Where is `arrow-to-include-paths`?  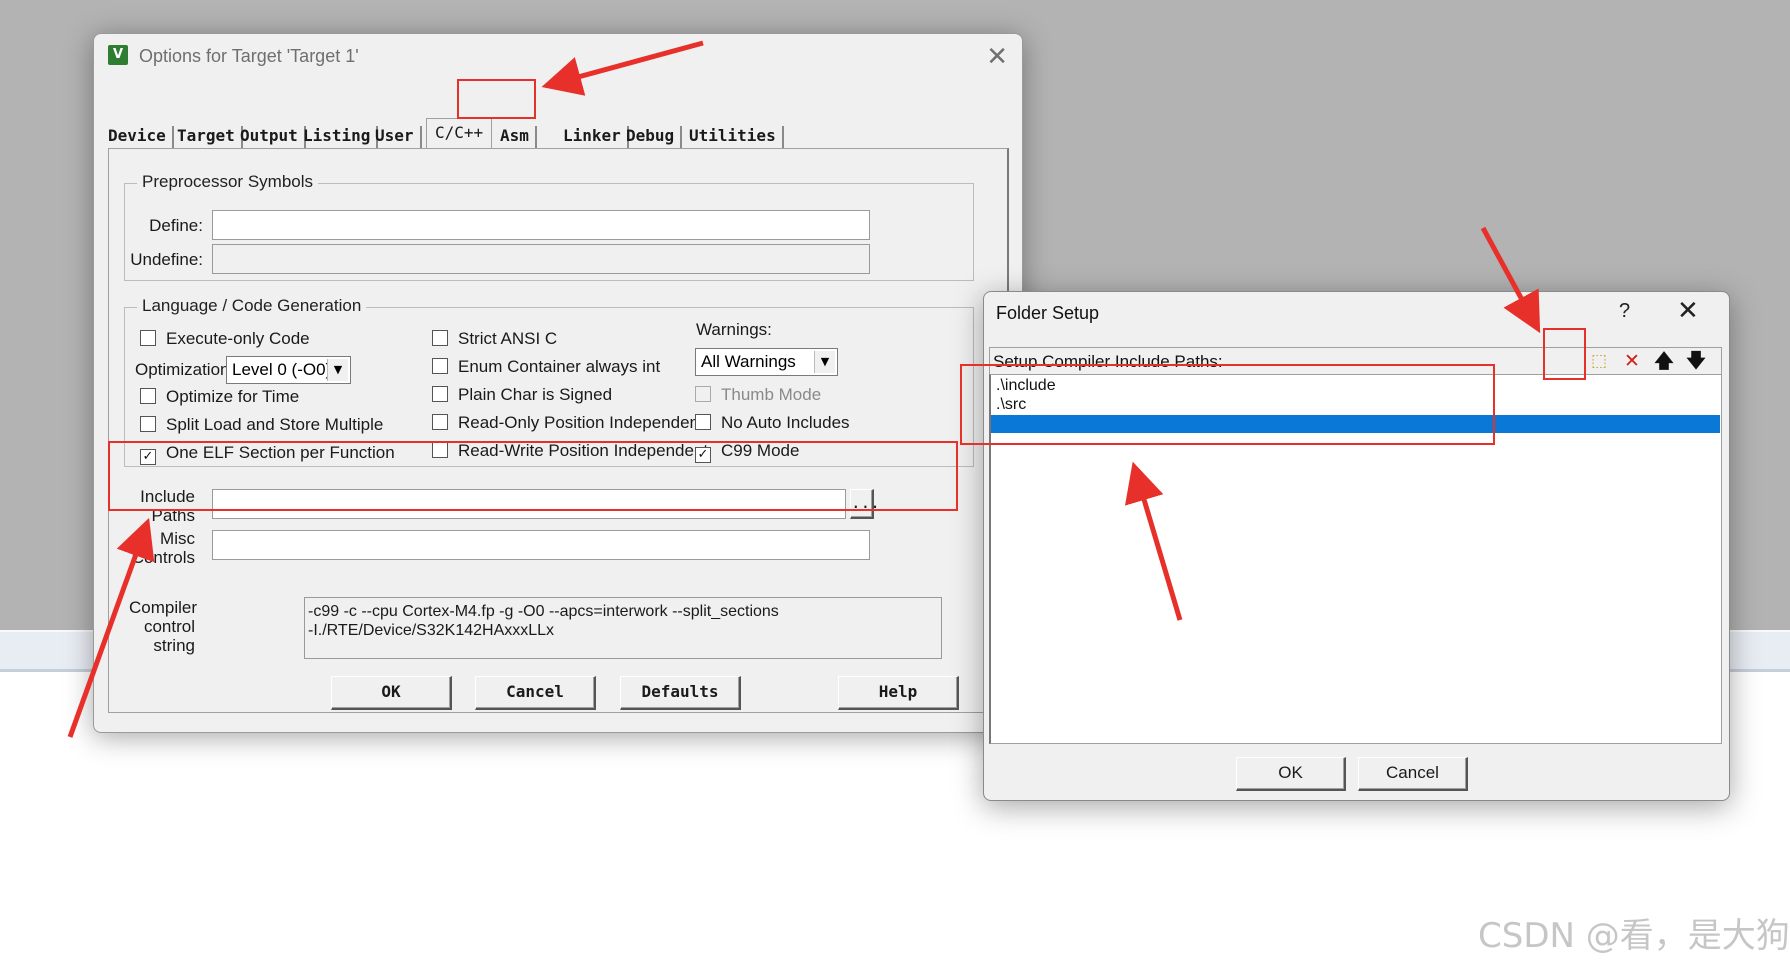
arrow-to-include-paths is located at coordinates (111, 627).